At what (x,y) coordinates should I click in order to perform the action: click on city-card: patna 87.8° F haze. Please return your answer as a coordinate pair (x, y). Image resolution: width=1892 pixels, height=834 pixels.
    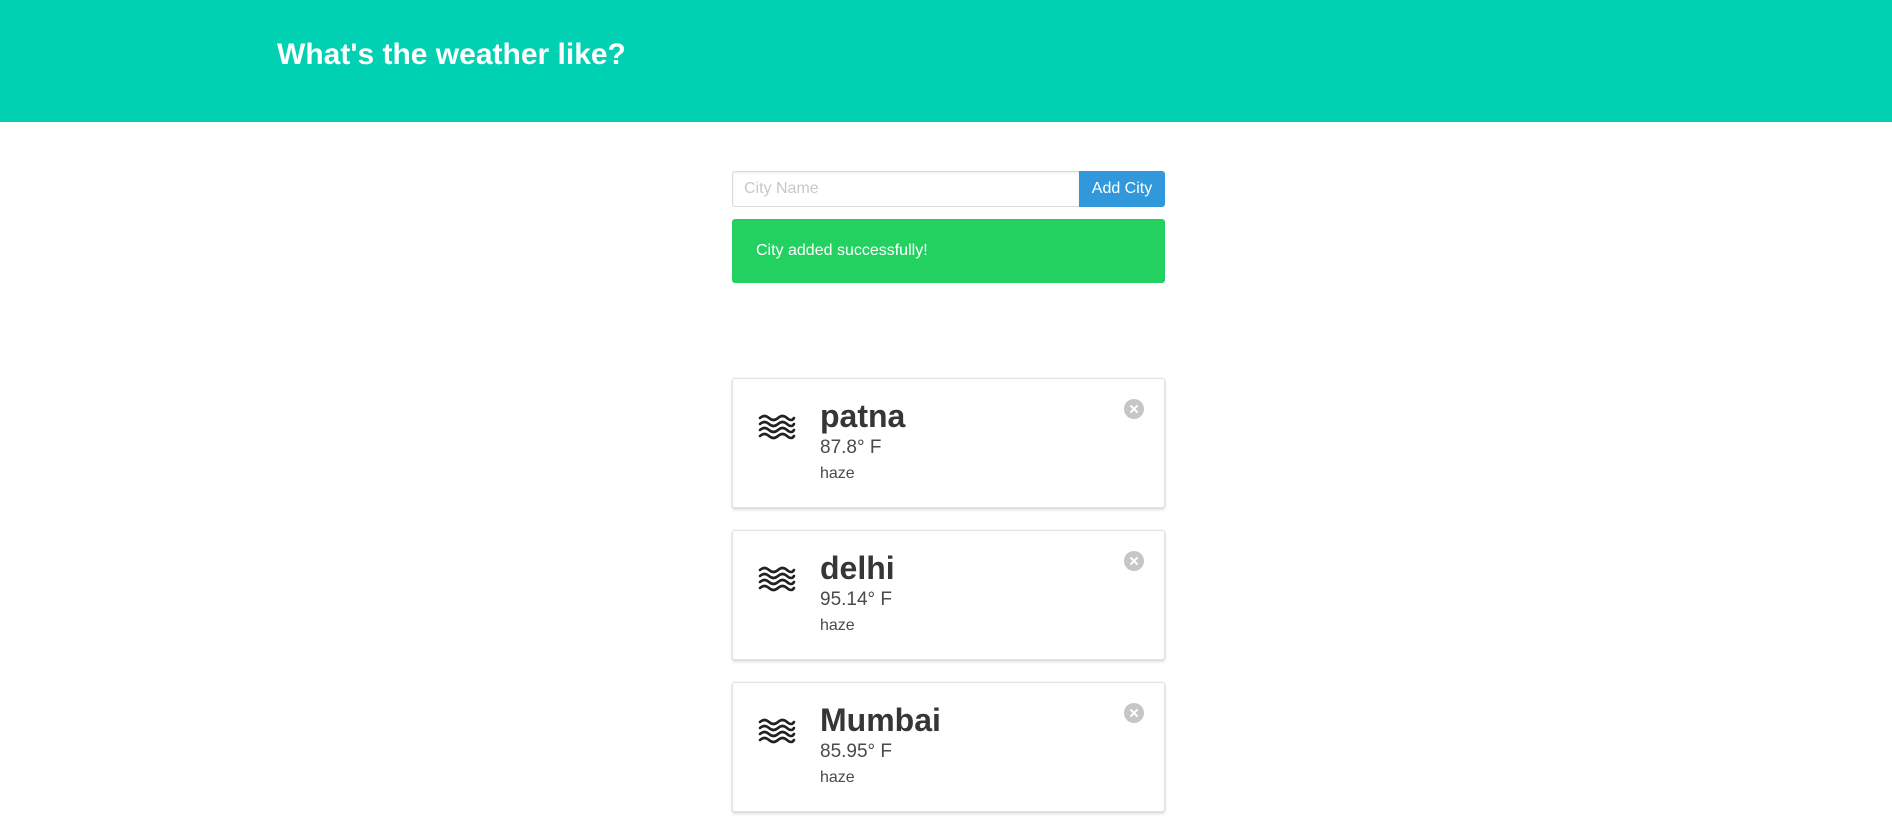
    Looking at the image, I should click on (948, 443).